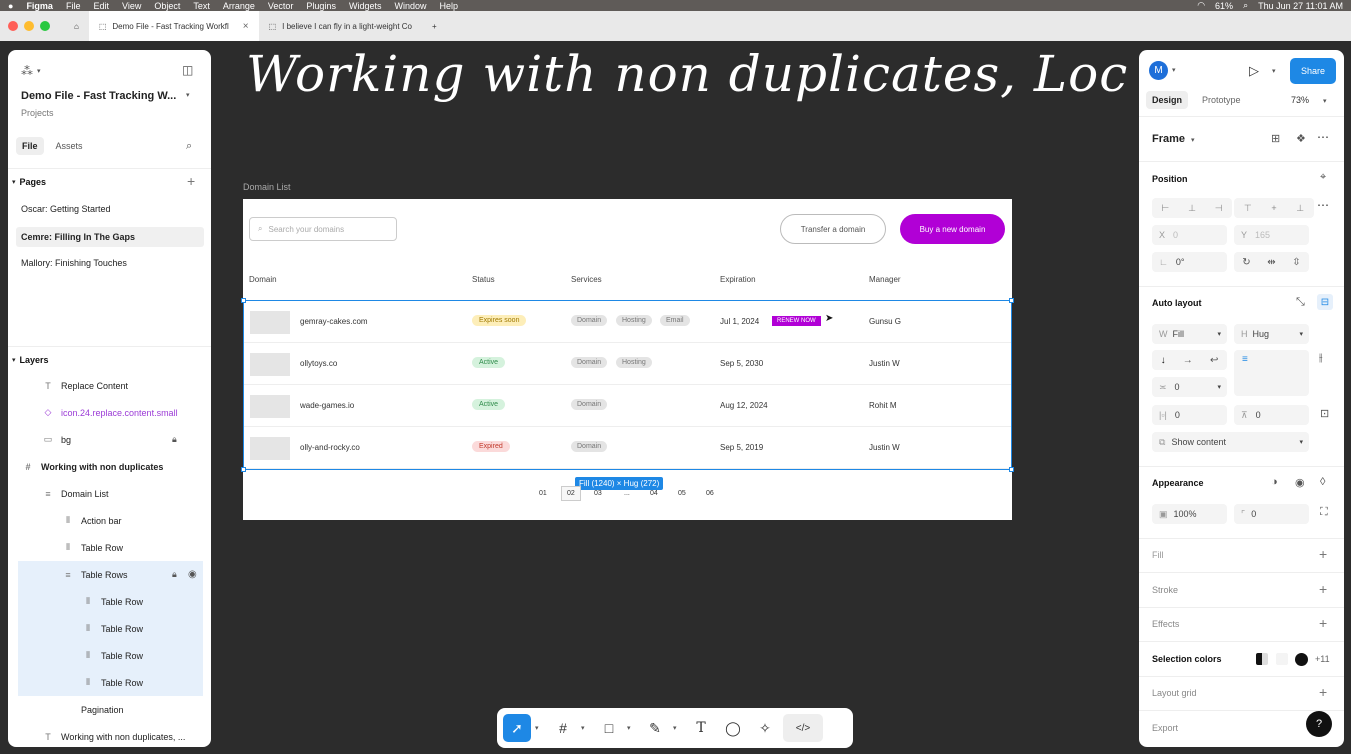 The height and width of the screenshot is (754, 1351). I want to click on page-item: Cemre: Filling In The Gaps, so click(110, 237).